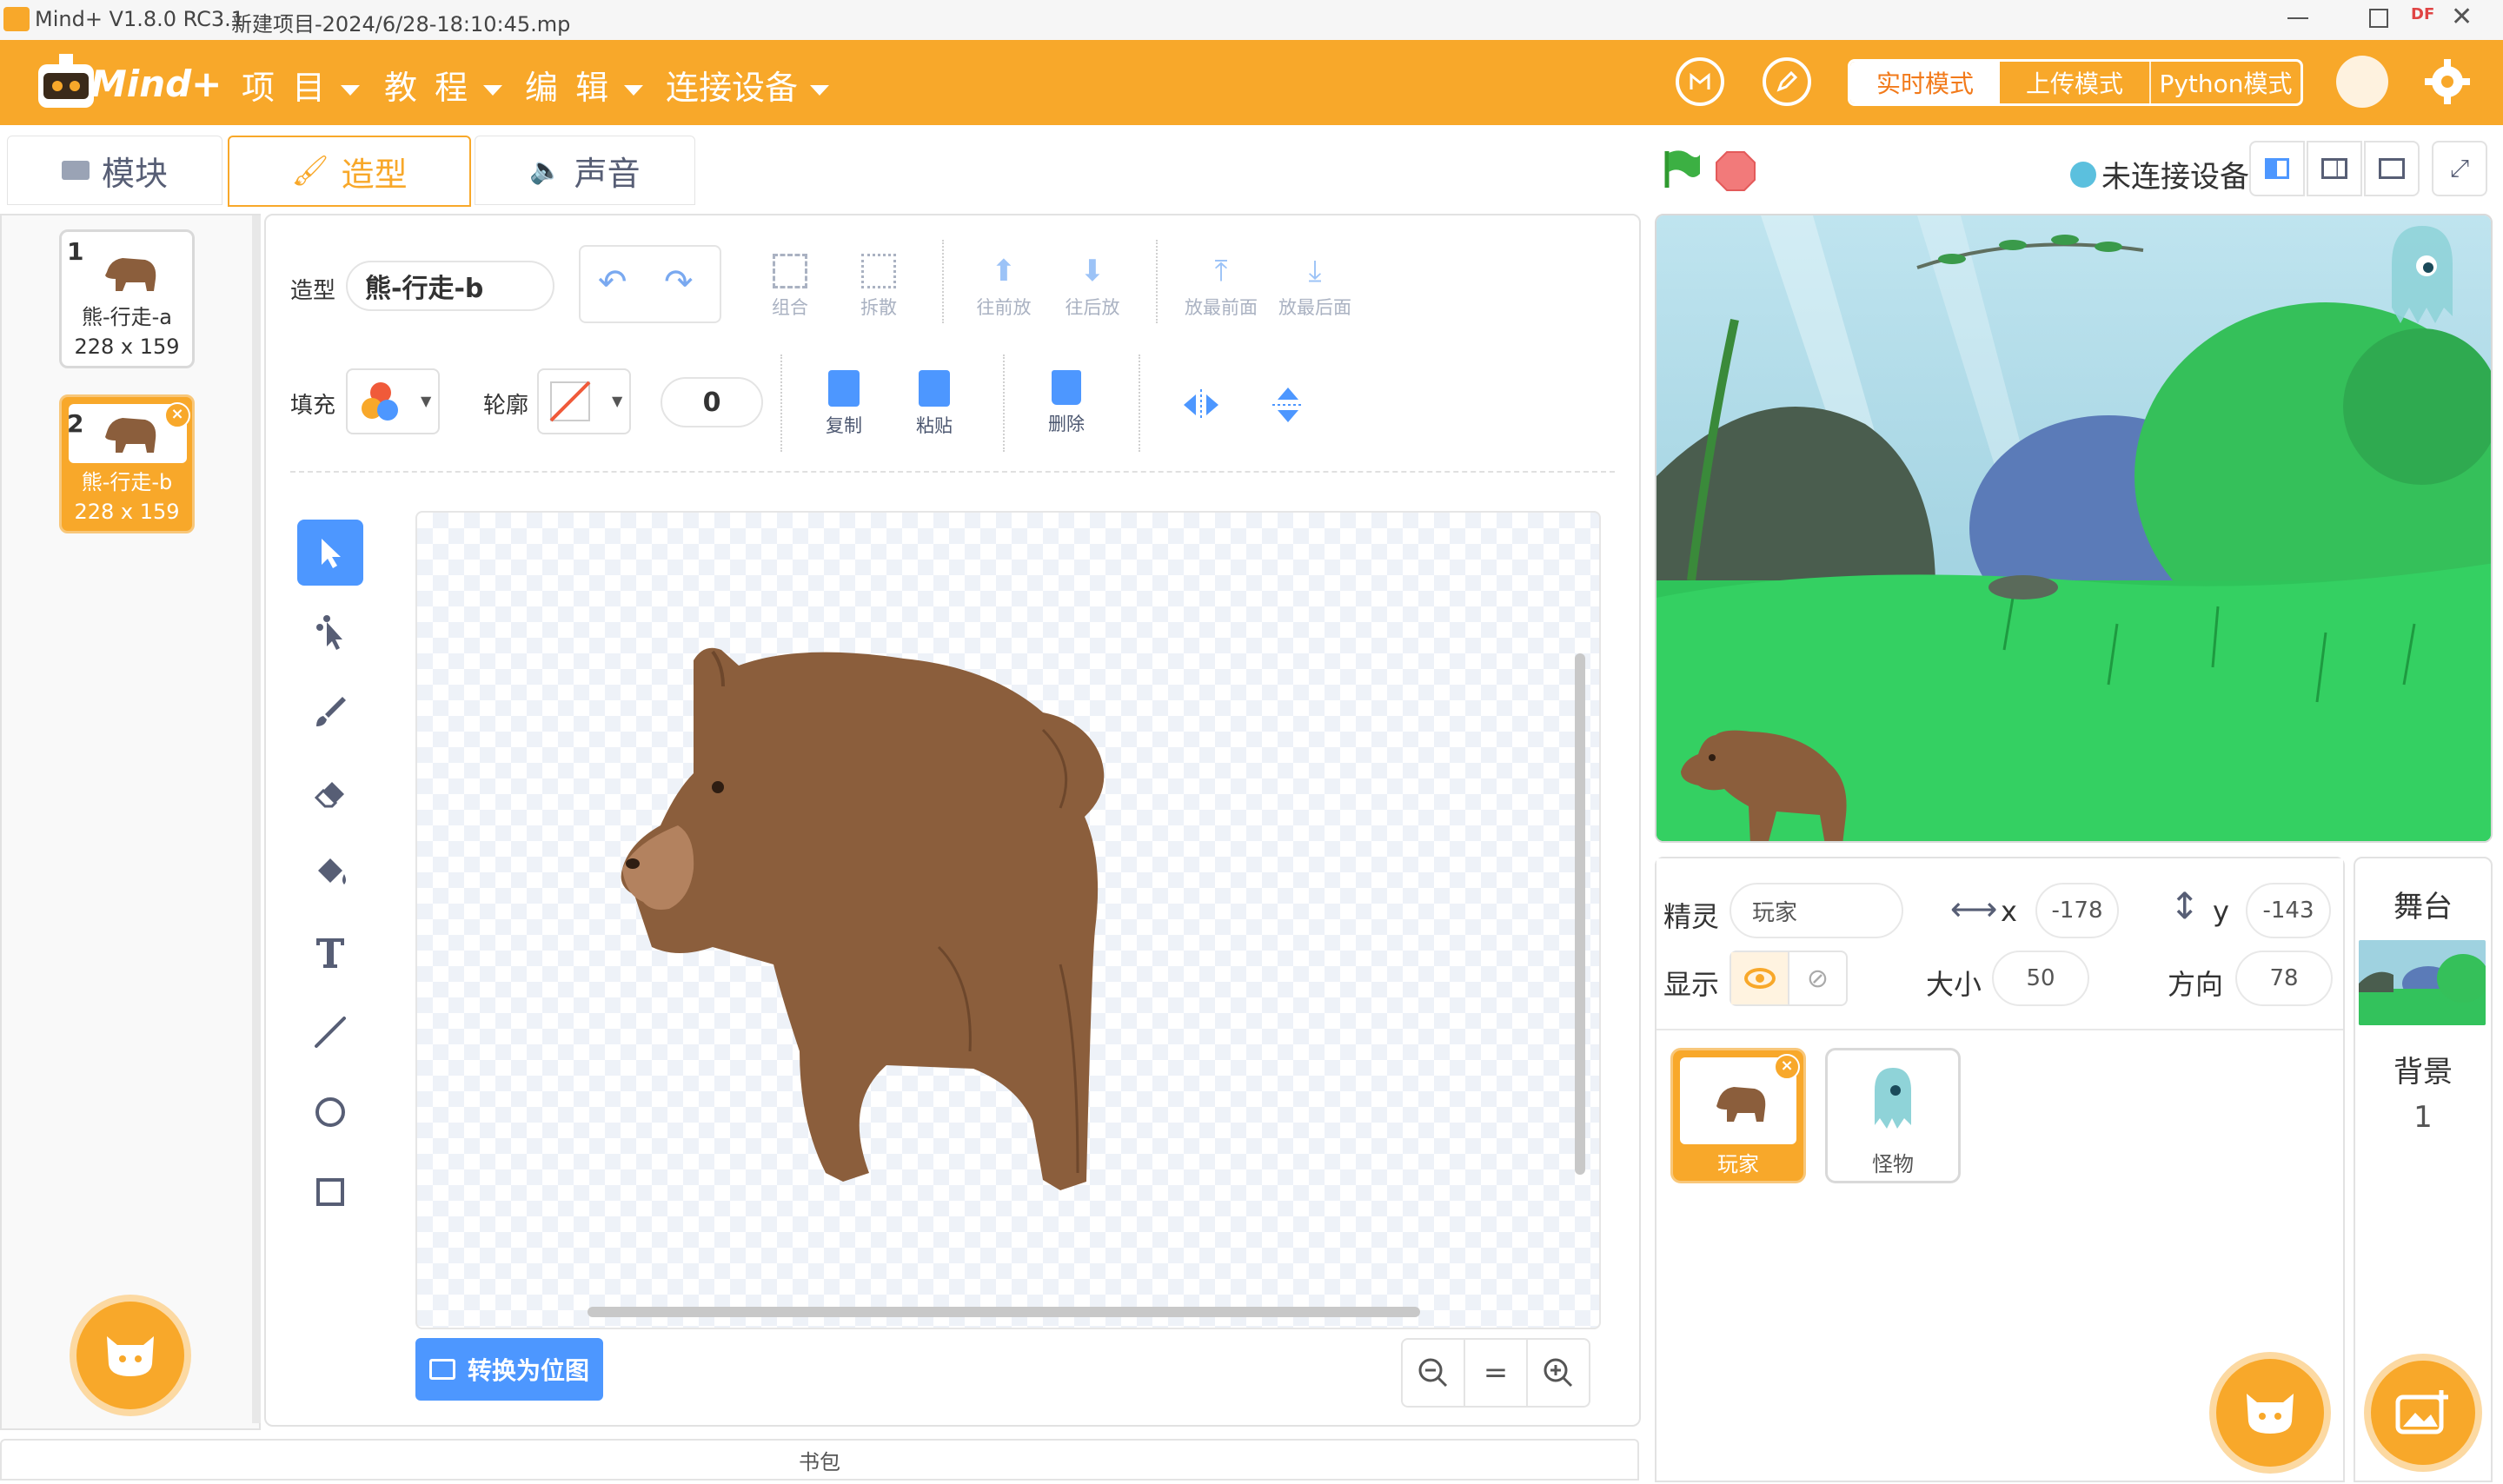  I want to click on eraser-tool, so click(330, 792).